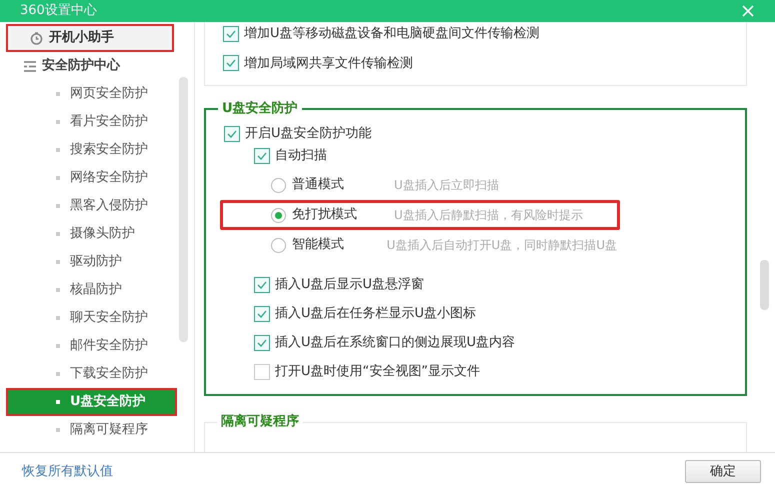  What do you see at coordinates (90, 206) in the screenshot?
I see `sidebar-item: 黑客入侵防护` at bounding box center [90, 206].